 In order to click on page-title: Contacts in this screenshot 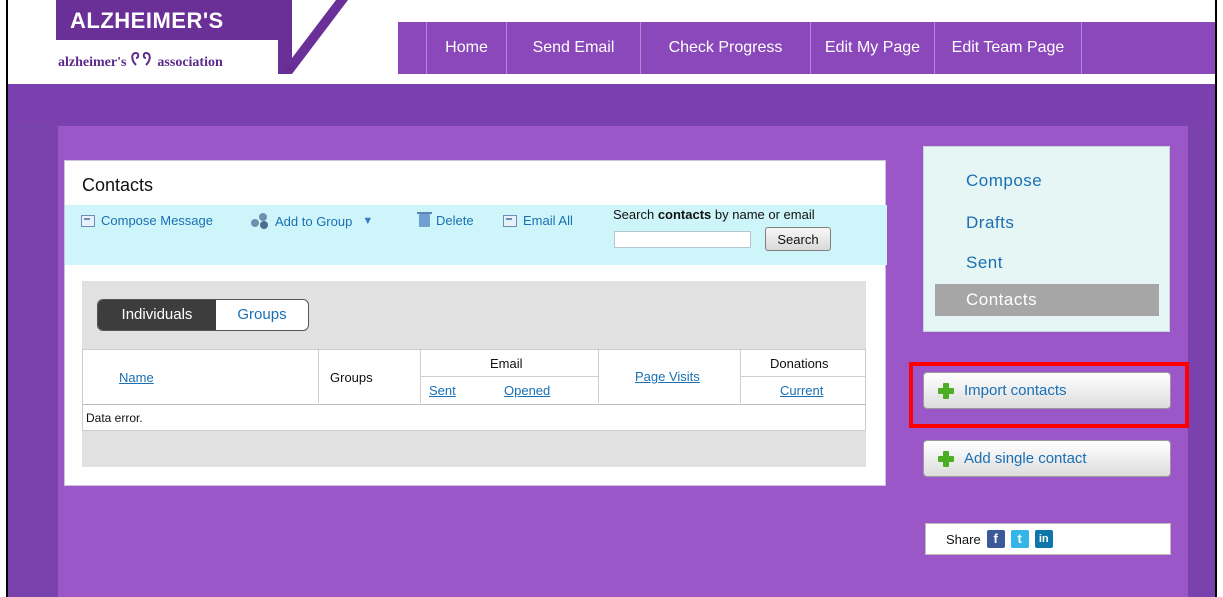, I will do `click(118, 185)`.